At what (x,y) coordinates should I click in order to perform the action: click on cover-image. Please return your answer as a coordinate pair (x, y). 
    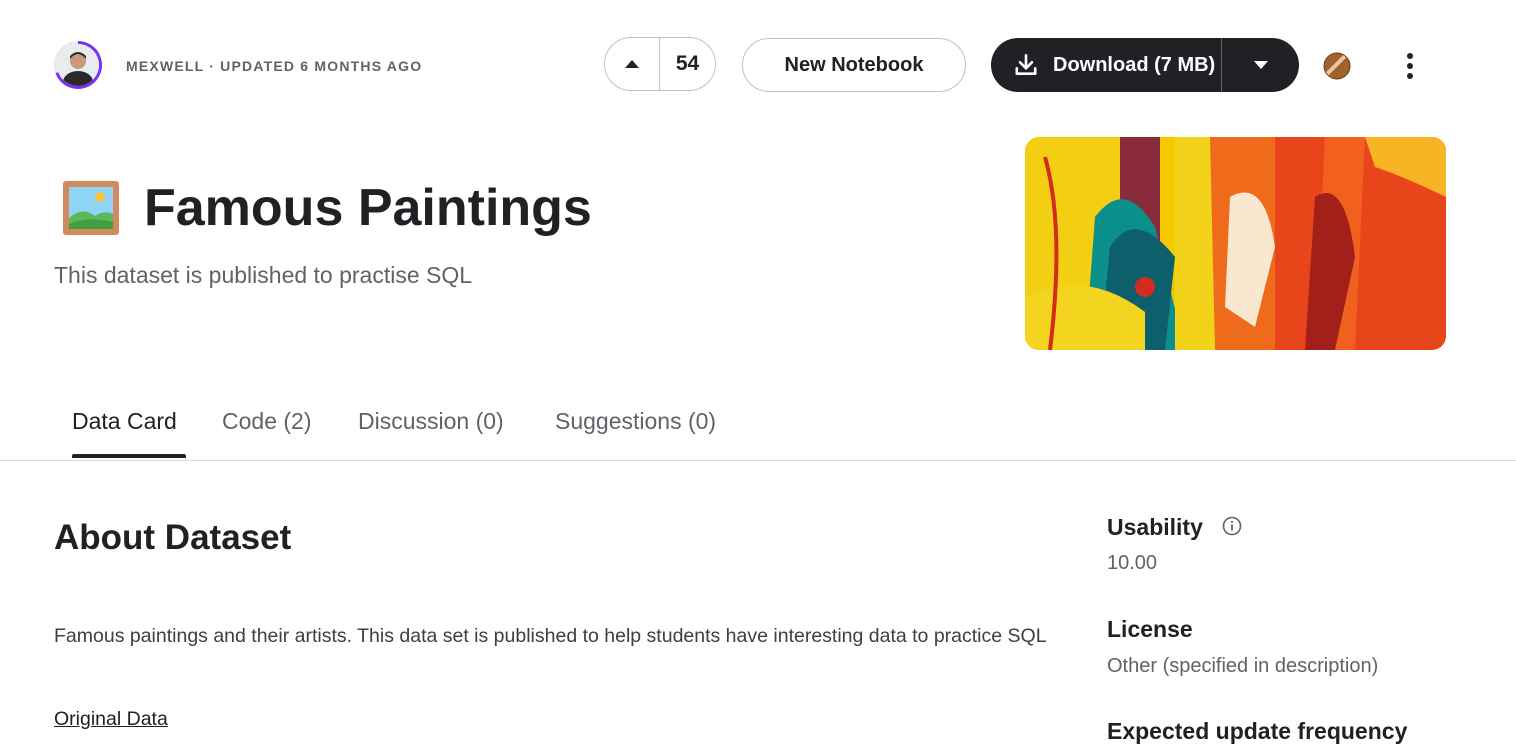
    Looking at the image, I should click on (1235, 243).